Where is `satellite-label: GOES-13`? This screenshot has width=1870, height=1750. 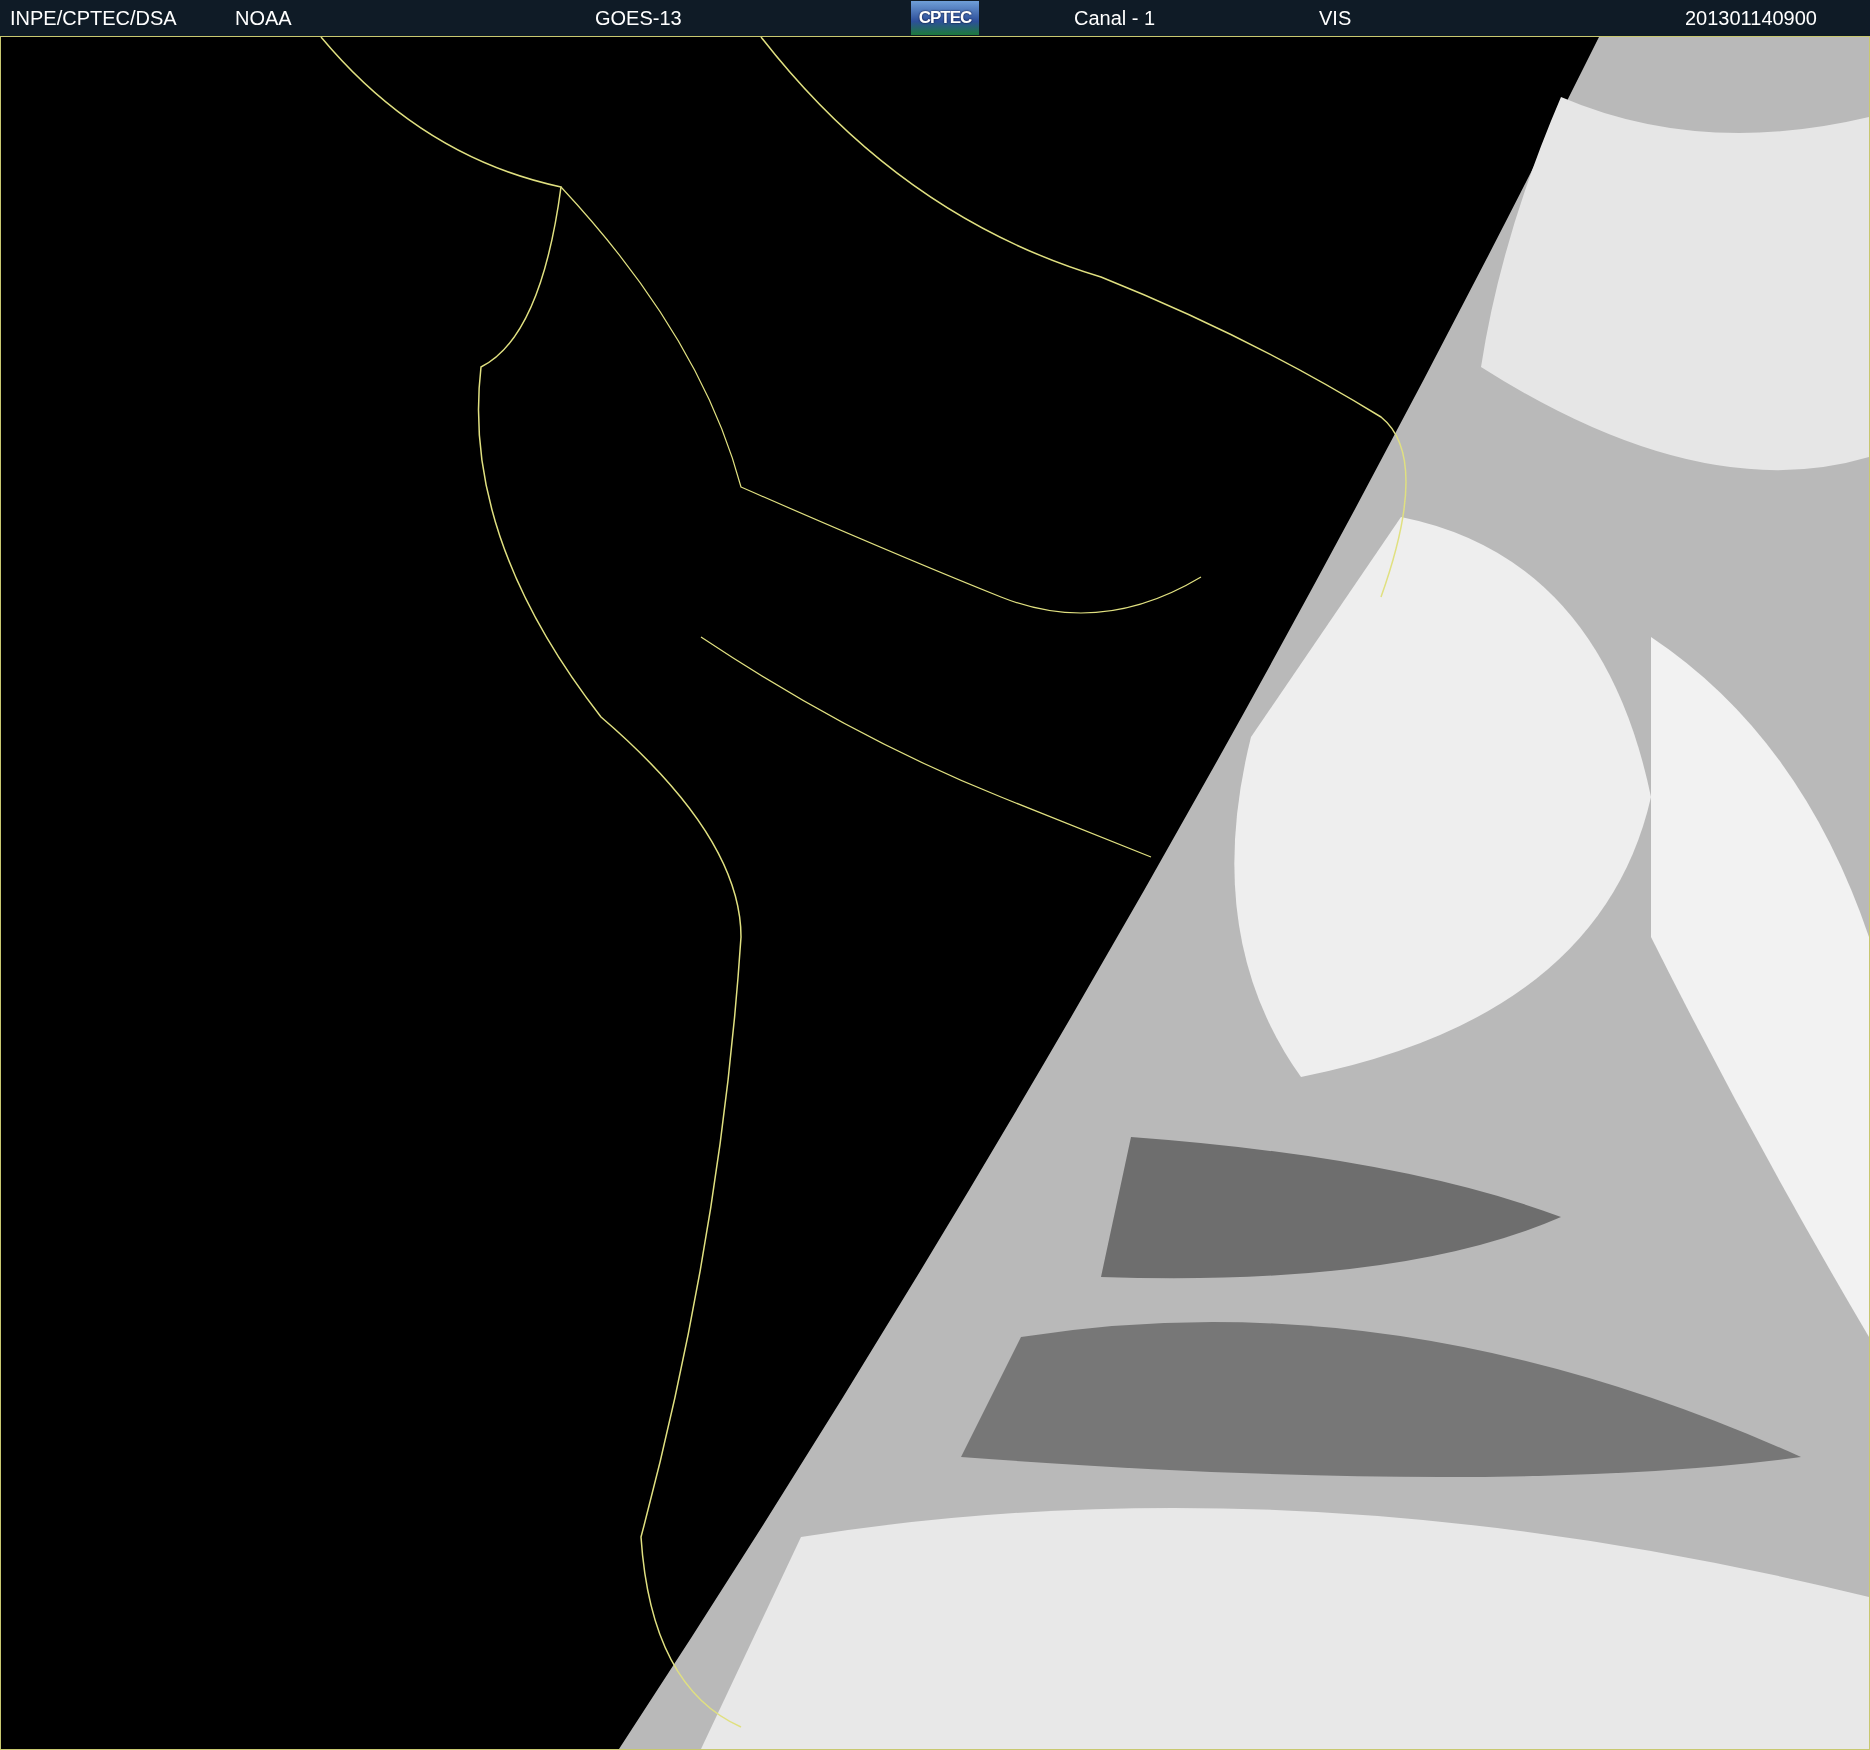 satellite-label: GOES-13 is located at coordinates (639, 18).